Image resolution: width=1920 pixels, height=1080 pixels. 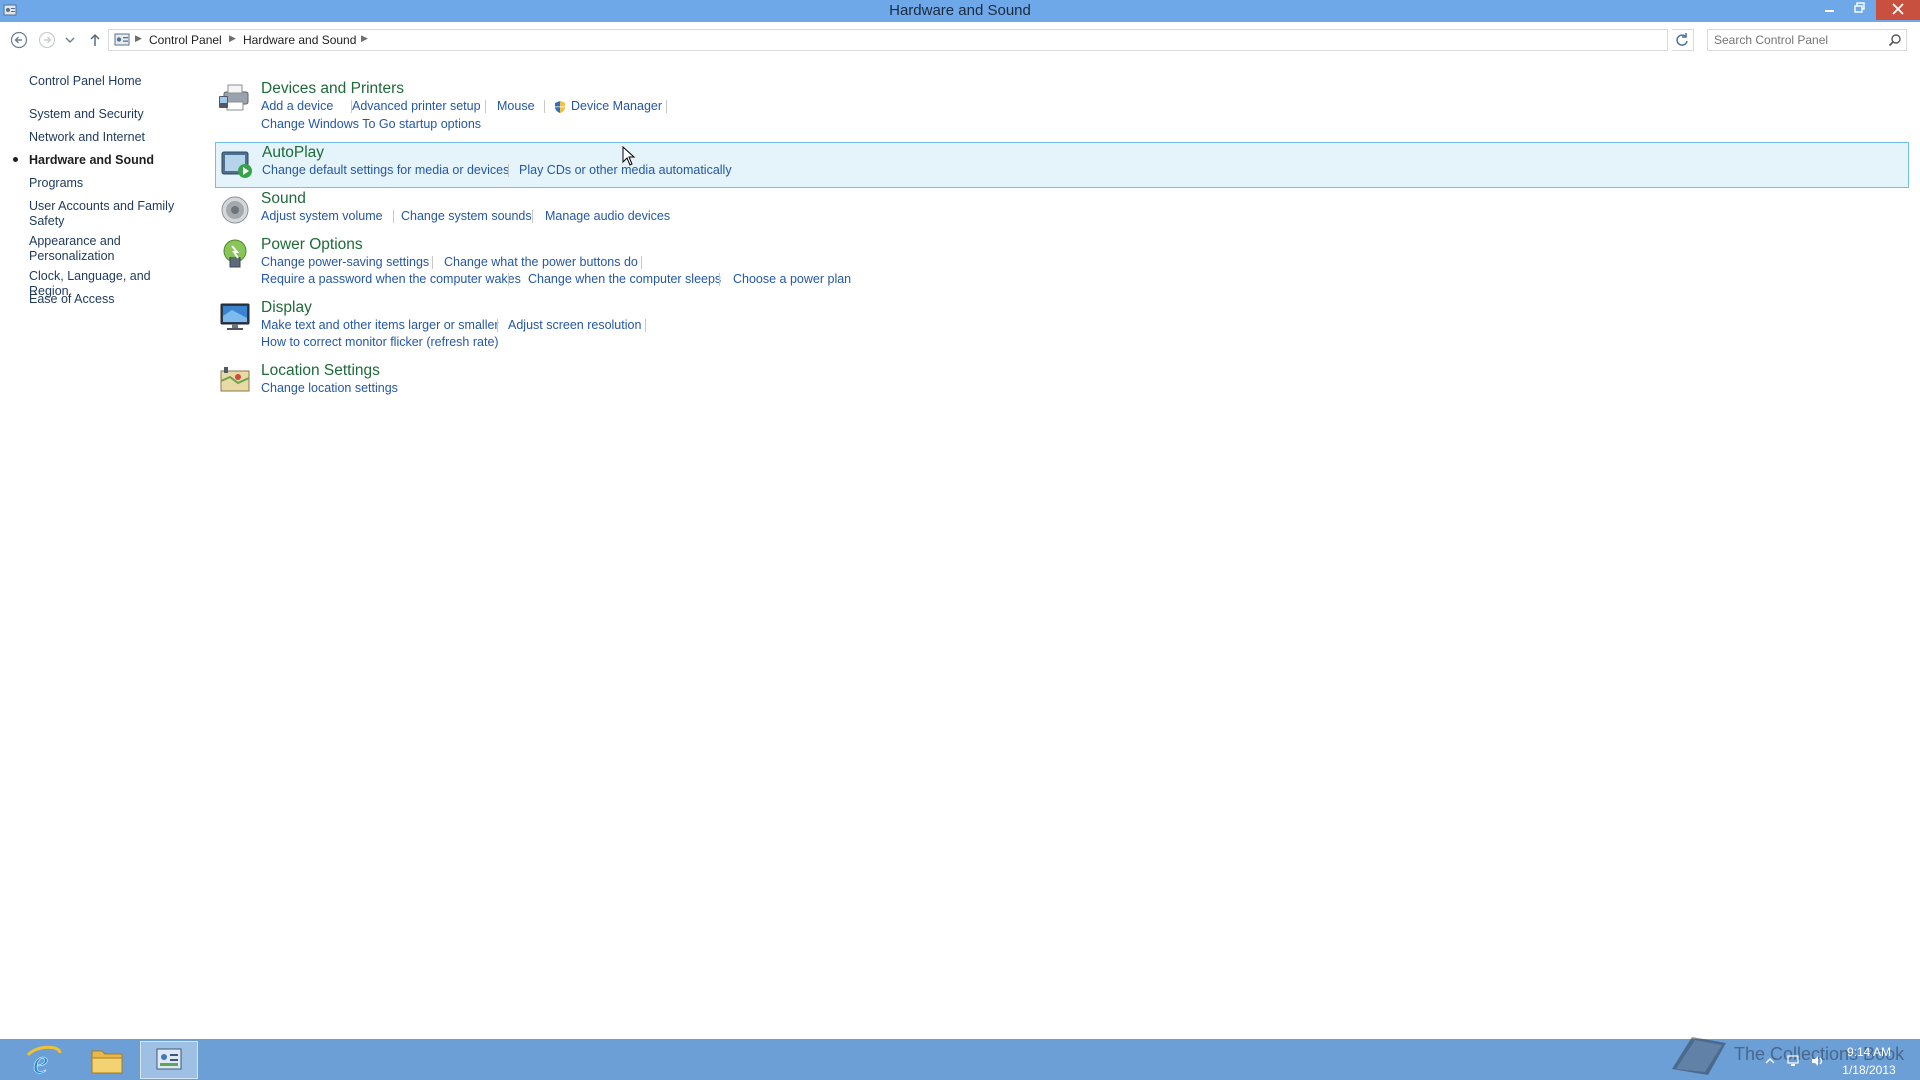 What do you see at coordinates (1793, 40) in the screenshot?
I see `search-input` at bounding box center [1793, 40].